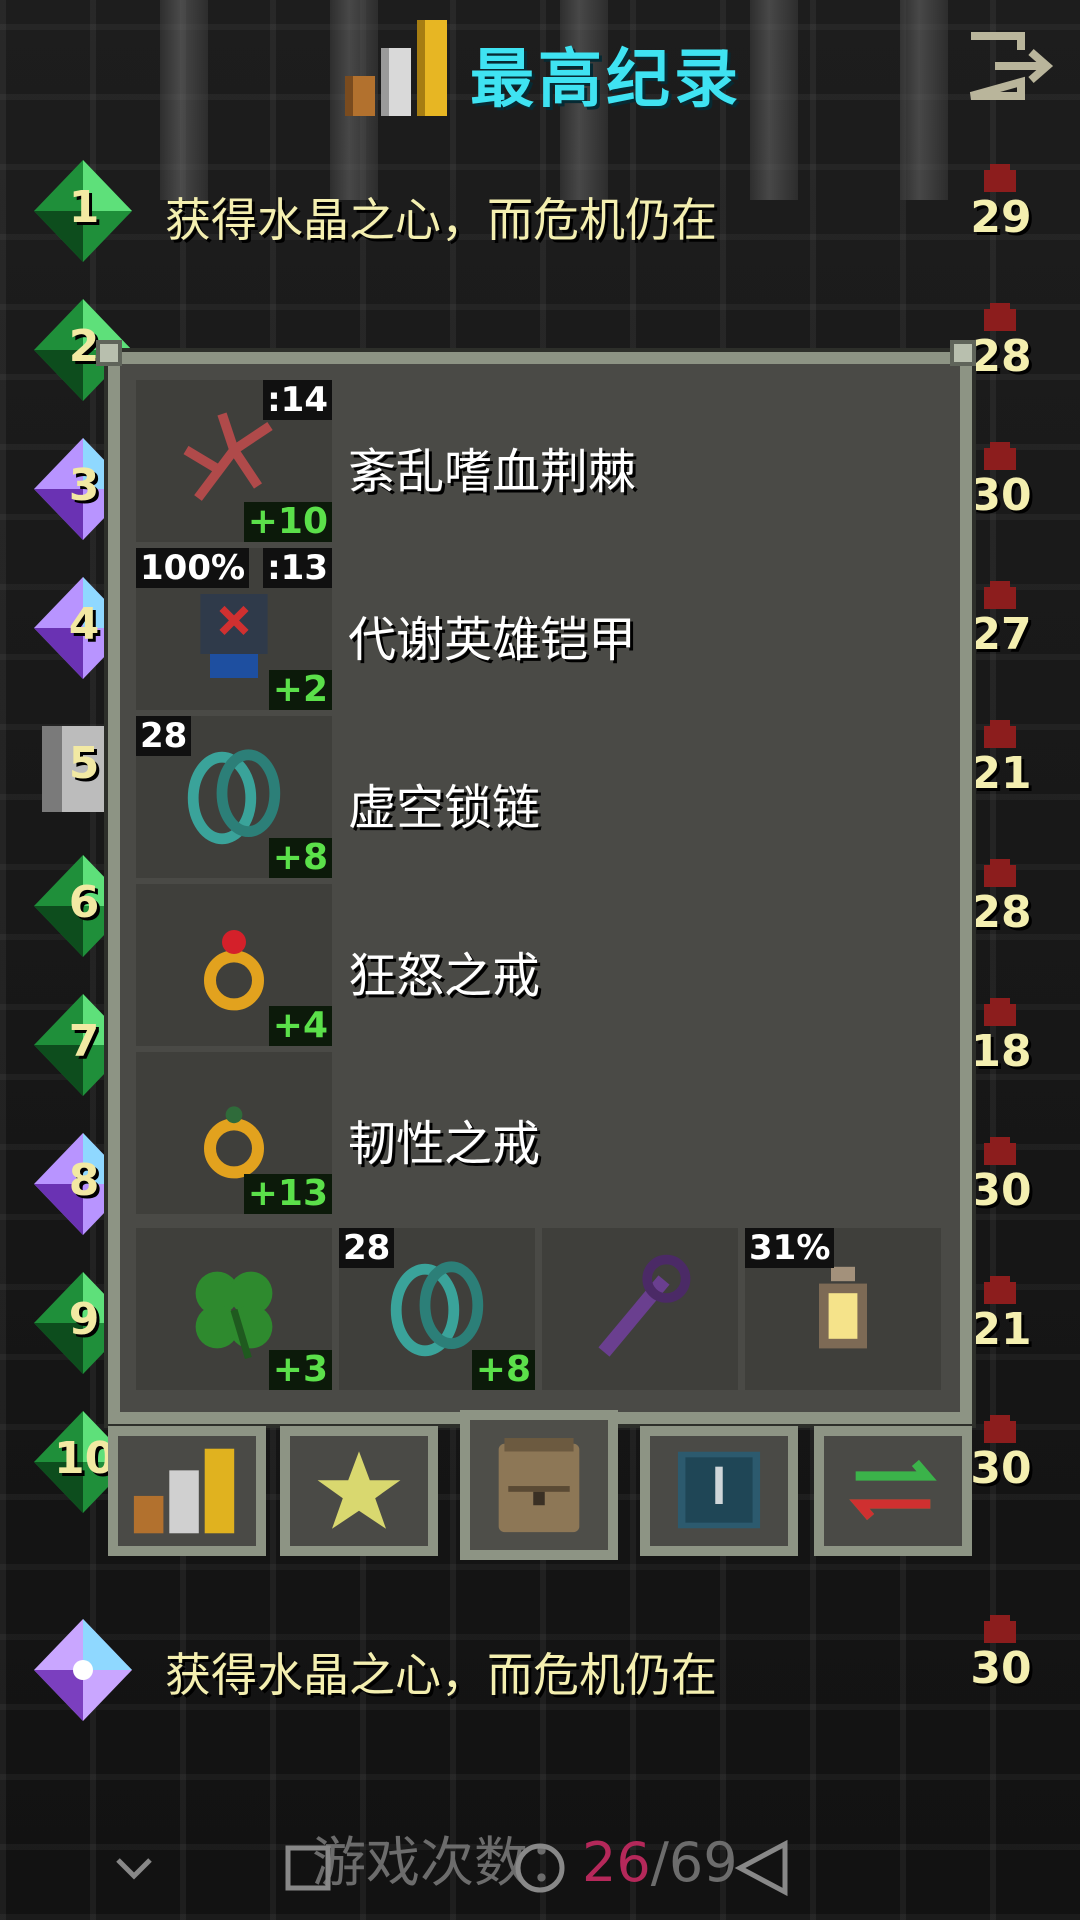 This screenshot has height=1920, width=1080. Describe the element at coordinates (1001, 1051) in the screenshot. I see `record-score: 18` at that location.